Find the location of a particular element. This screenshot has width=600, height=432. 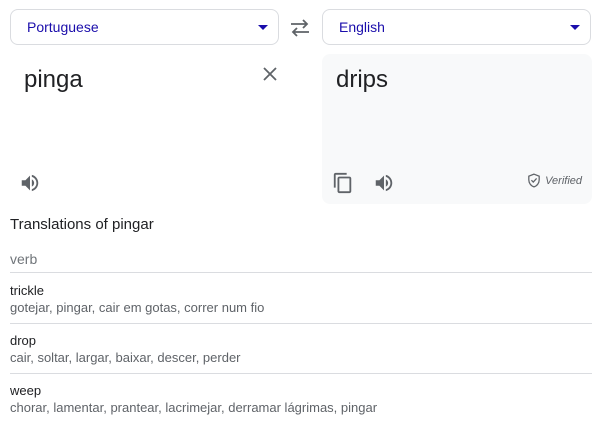

source-text-input: pinga is located at coordinates (53, 80).